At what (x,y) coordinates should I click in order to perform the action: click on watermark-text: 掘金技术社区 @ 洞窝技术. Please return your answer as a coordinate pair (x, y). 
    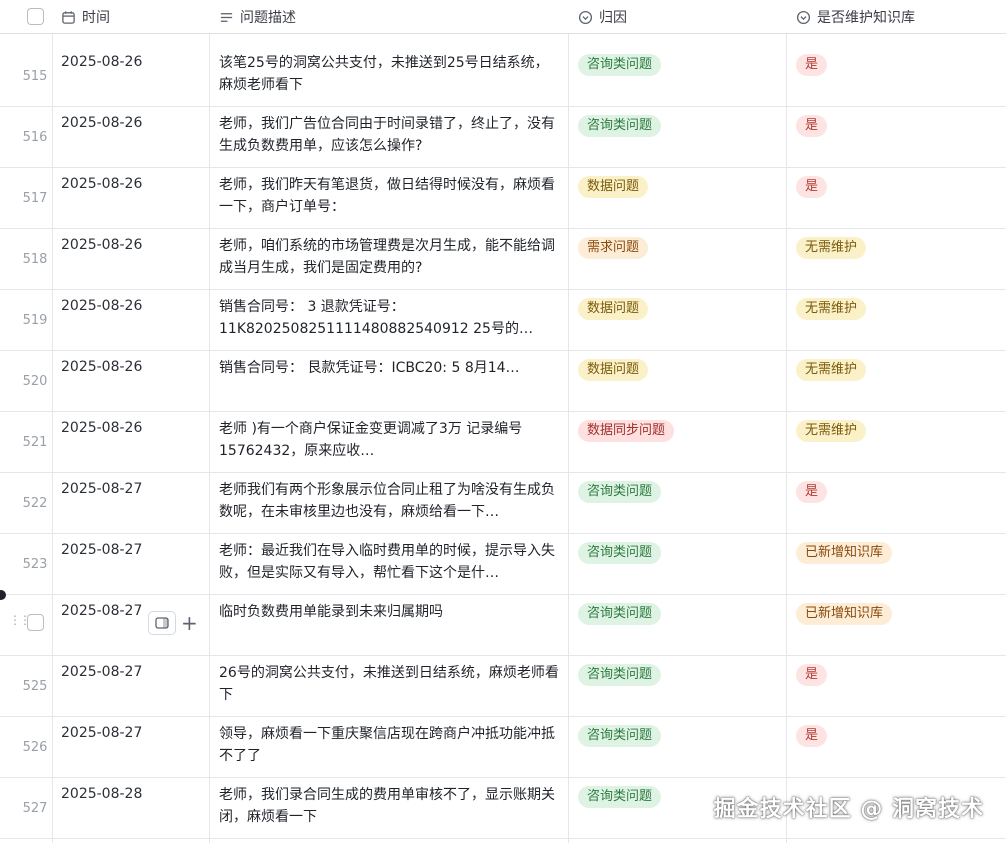
    Looking at the image, I should click on (848, 809).